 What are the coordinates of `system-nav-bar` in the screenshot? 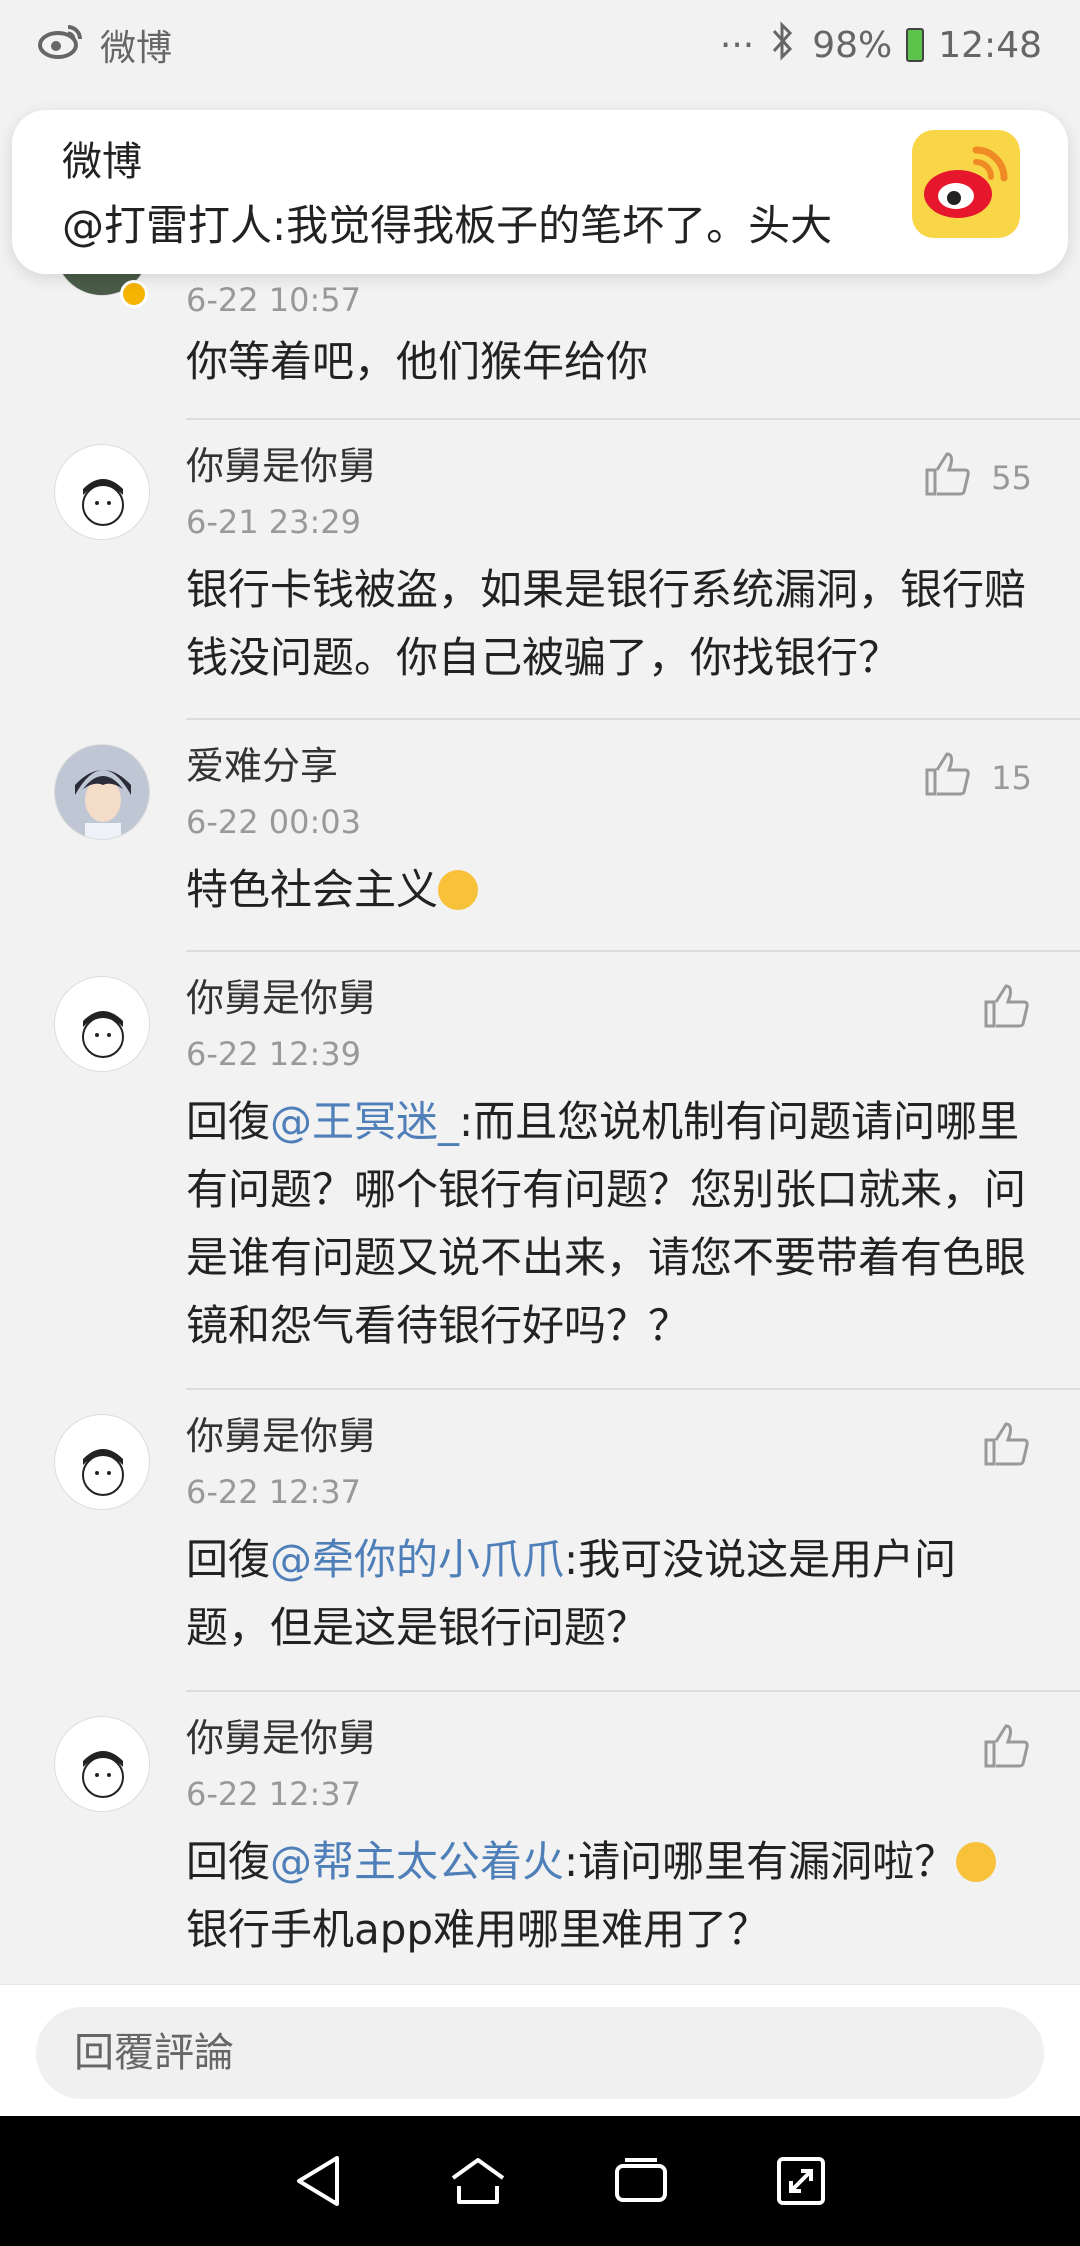 It's located at (540, 2181).